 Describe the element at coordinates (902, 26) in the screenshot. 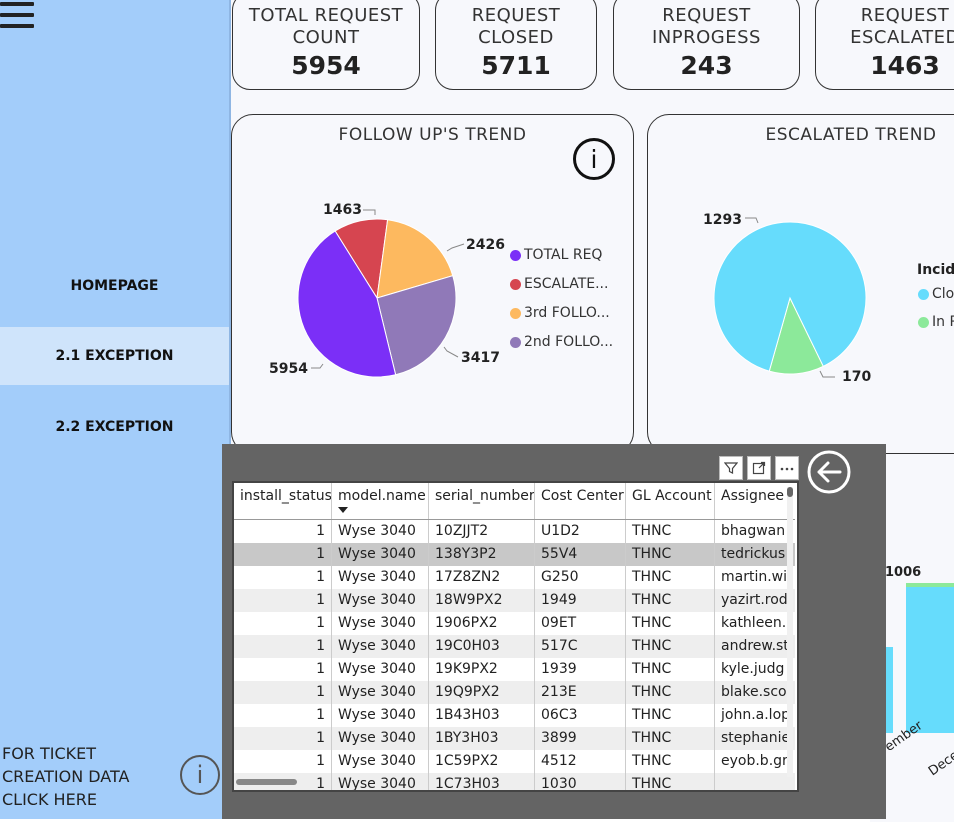

I see `kpi-label: REQUEST ESCALATED` at that location.